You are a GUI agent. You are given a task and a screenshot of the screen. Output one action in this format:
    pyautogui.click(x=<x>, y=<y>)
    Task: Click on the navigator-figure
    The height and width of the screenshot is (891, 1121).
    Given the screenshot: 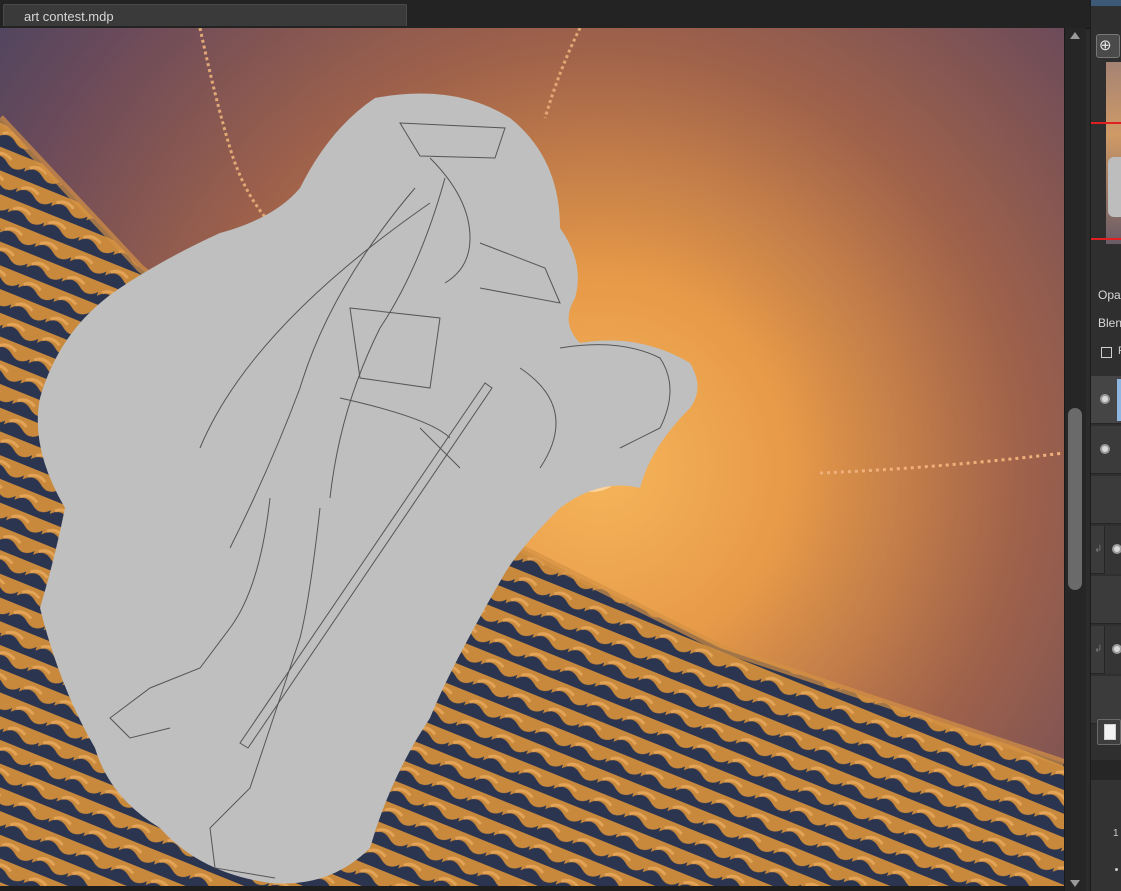 What is the action you would take?
    pyautogui.click(x=1114, y=187)
    